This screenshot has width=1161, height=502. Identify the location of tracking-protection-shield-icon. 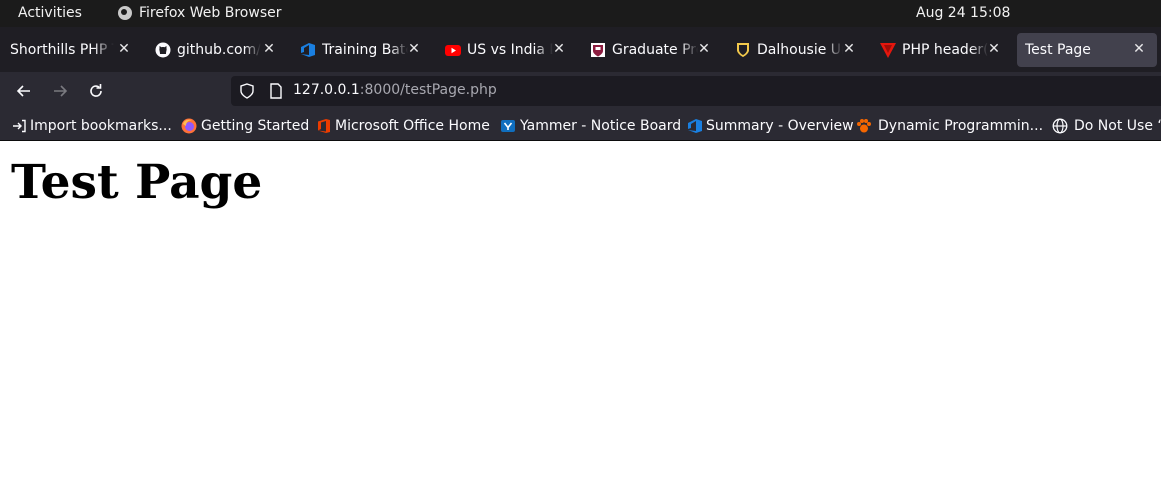
(247, 91).